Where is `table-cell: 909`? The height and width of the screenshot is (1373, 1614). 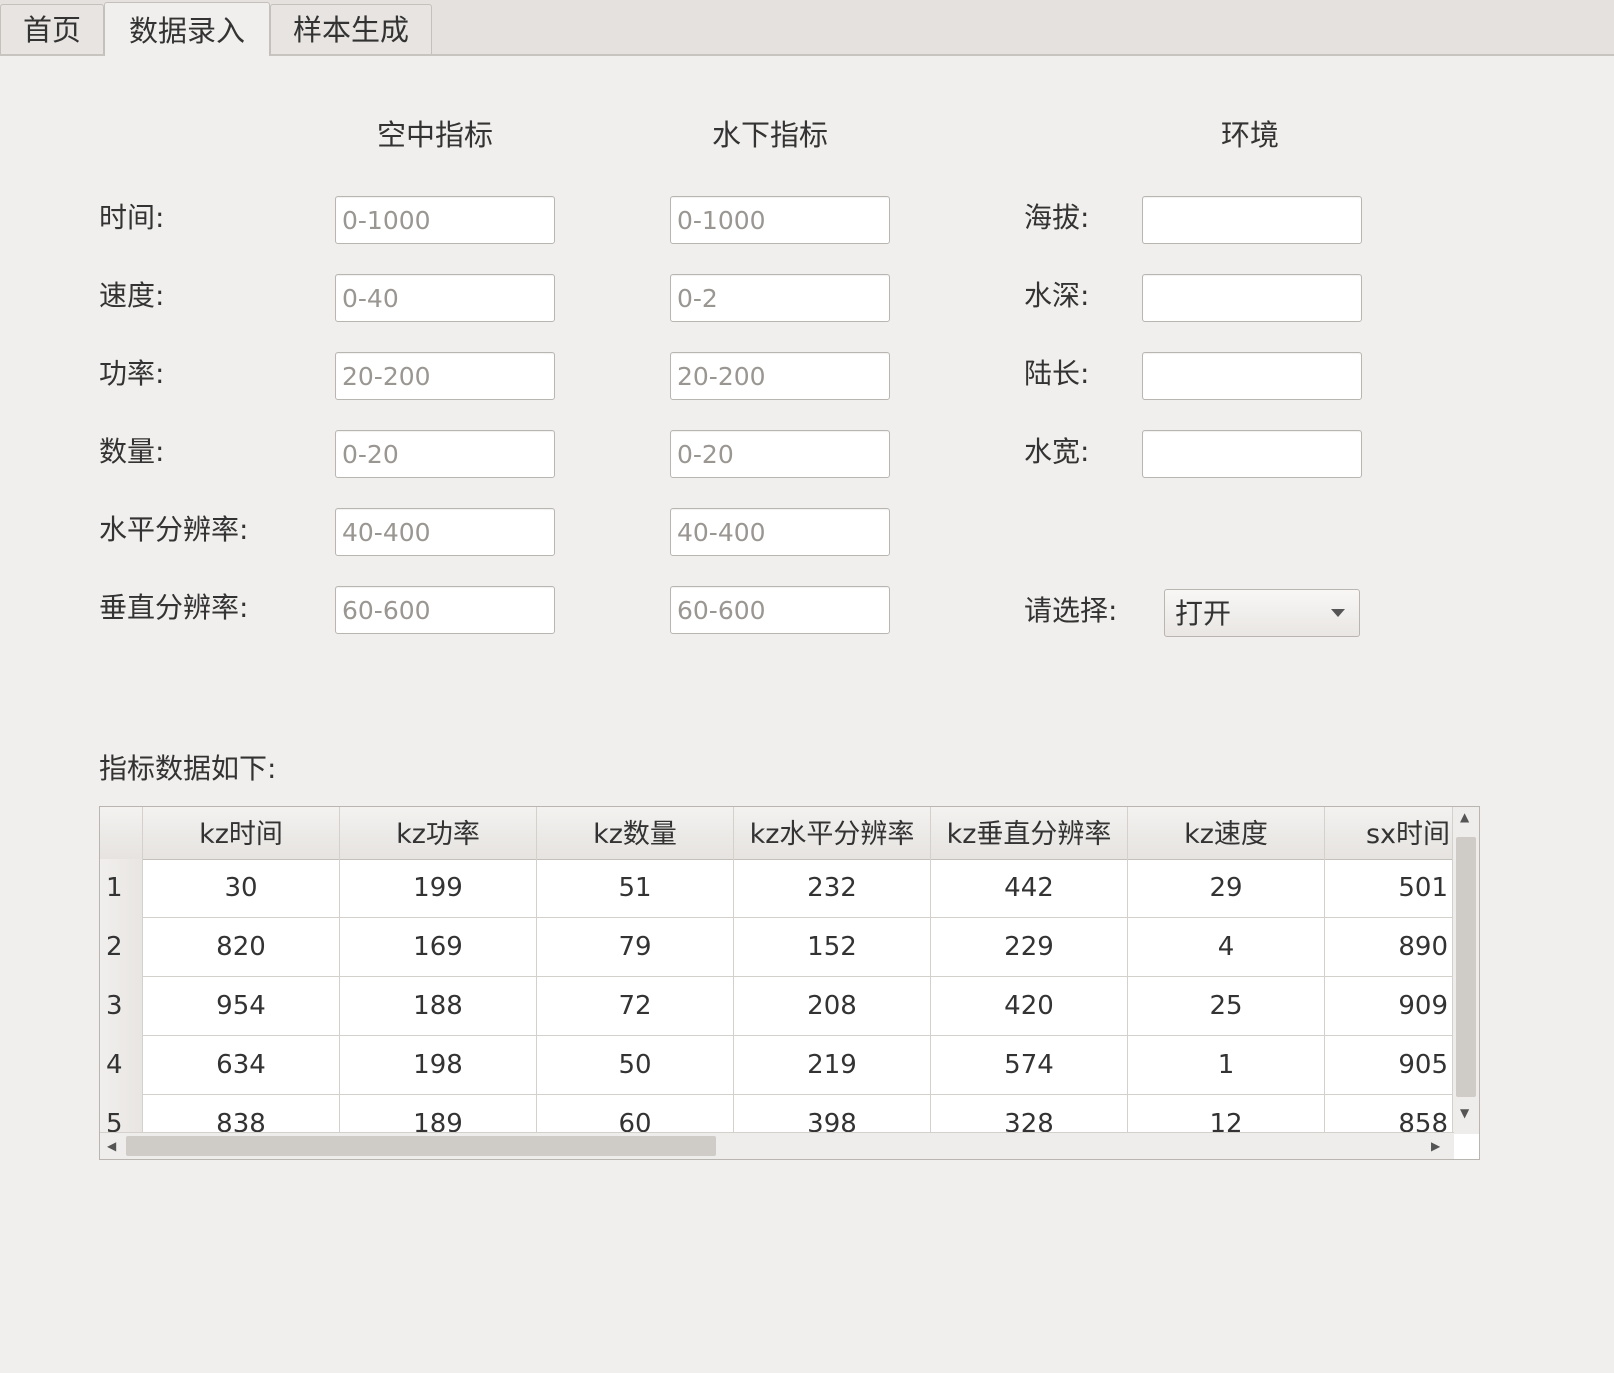
table-cell: 909 is located at coordinates (1389, 1006).